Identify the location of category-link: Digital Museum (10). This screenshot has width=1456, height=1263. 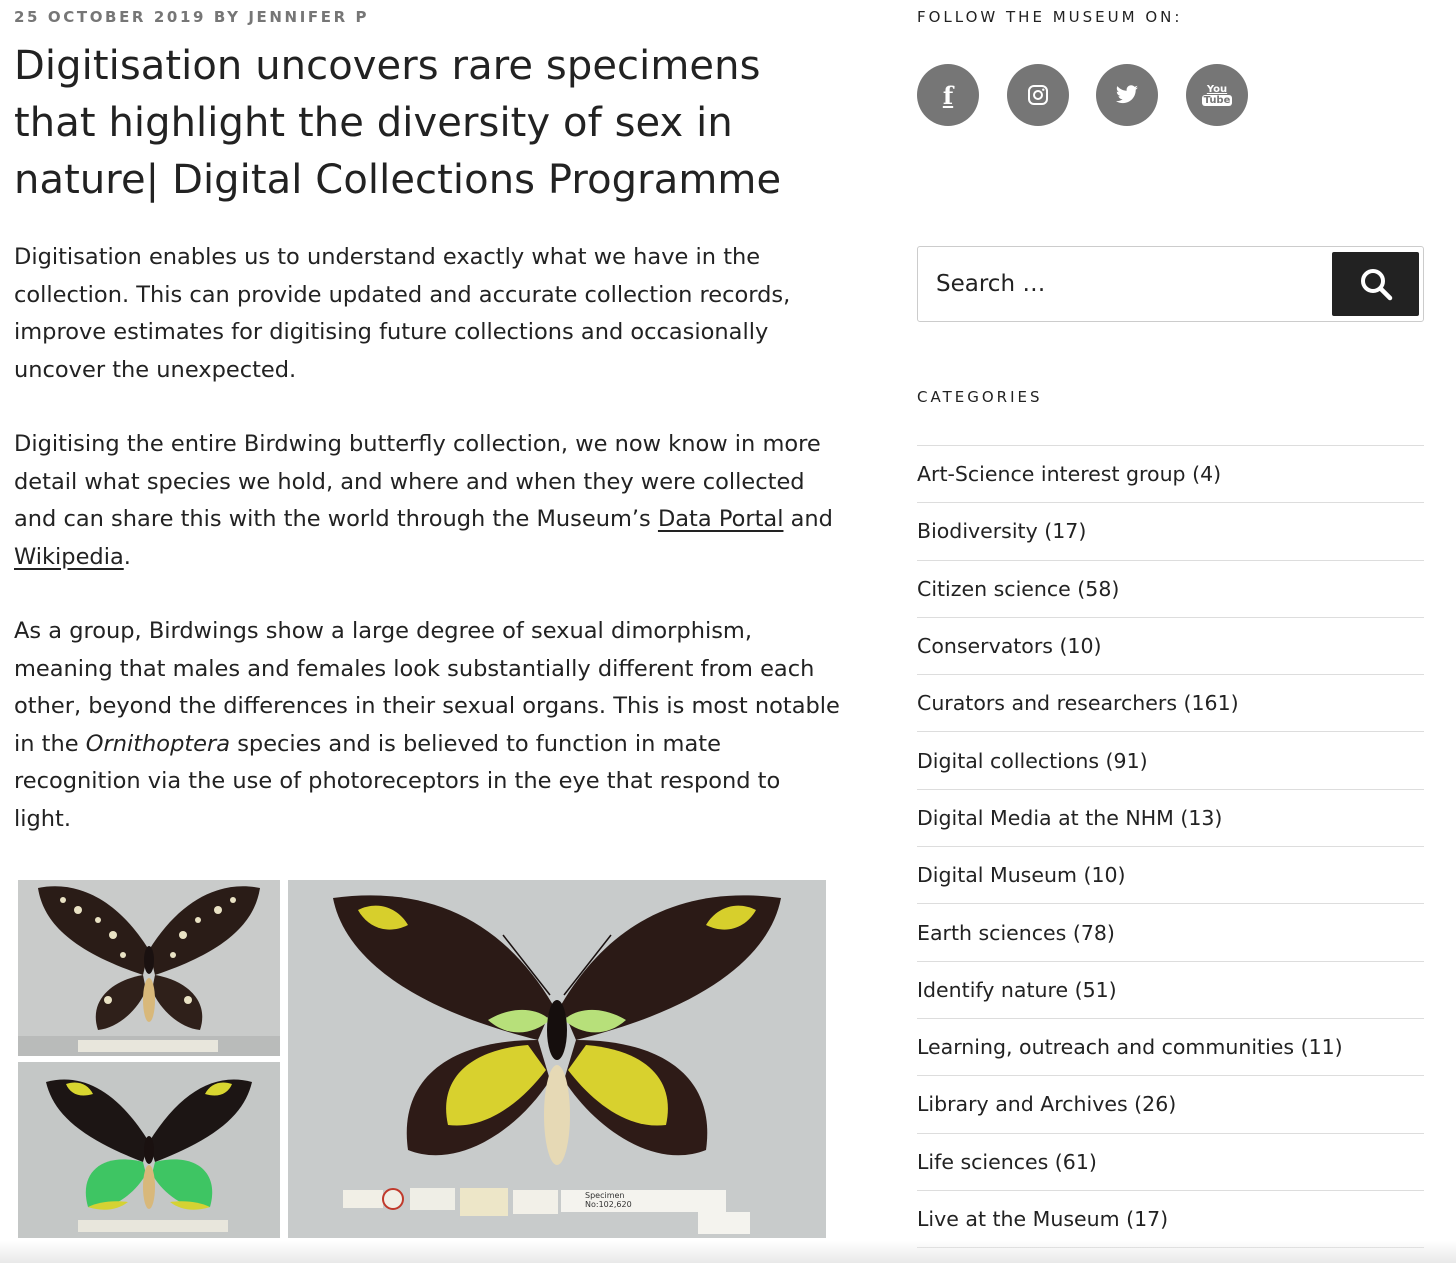
(1021, 875).